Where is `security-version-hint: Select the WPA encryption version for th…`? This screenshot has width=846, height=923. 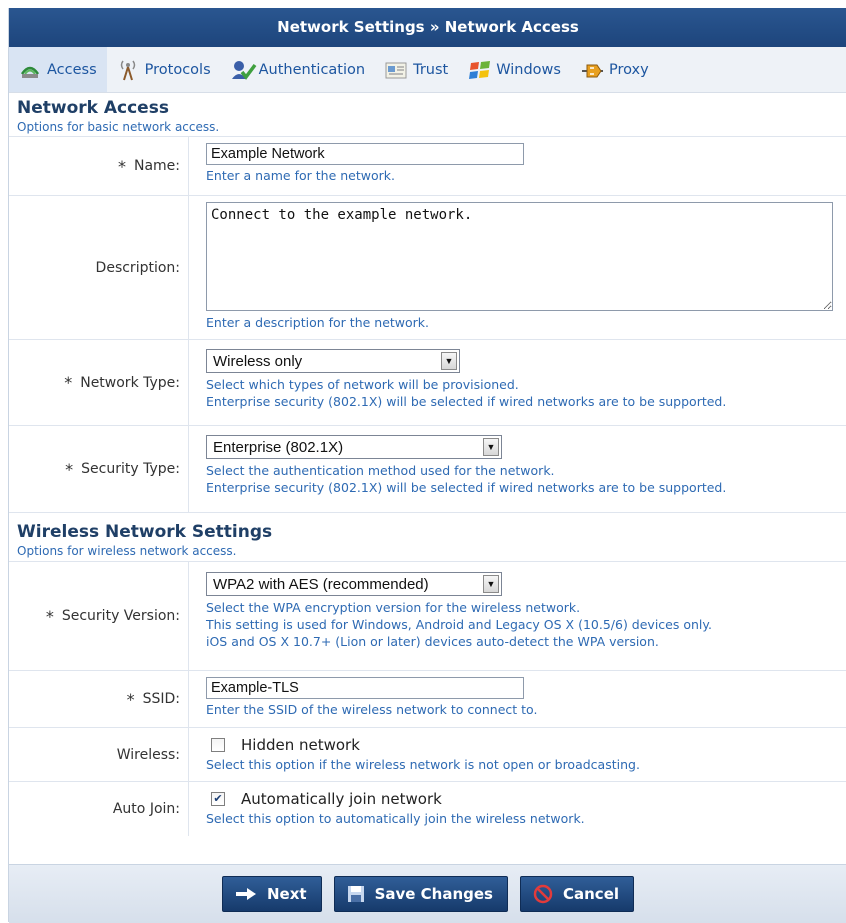 security-version-hint: Select the WPA encryption version for th… is located at coordinates (393, 607).